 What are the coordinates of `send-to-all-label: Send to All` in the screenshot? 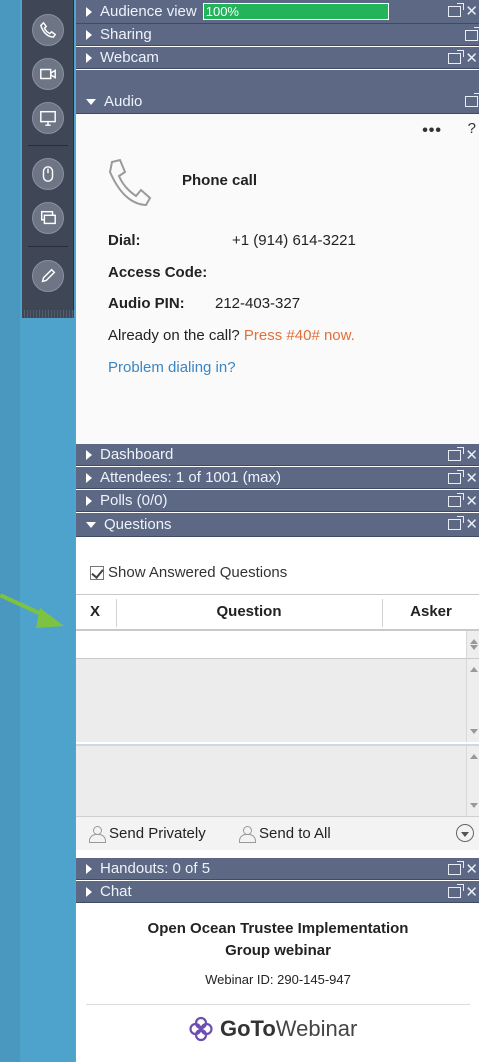 It's located at (295, 833).